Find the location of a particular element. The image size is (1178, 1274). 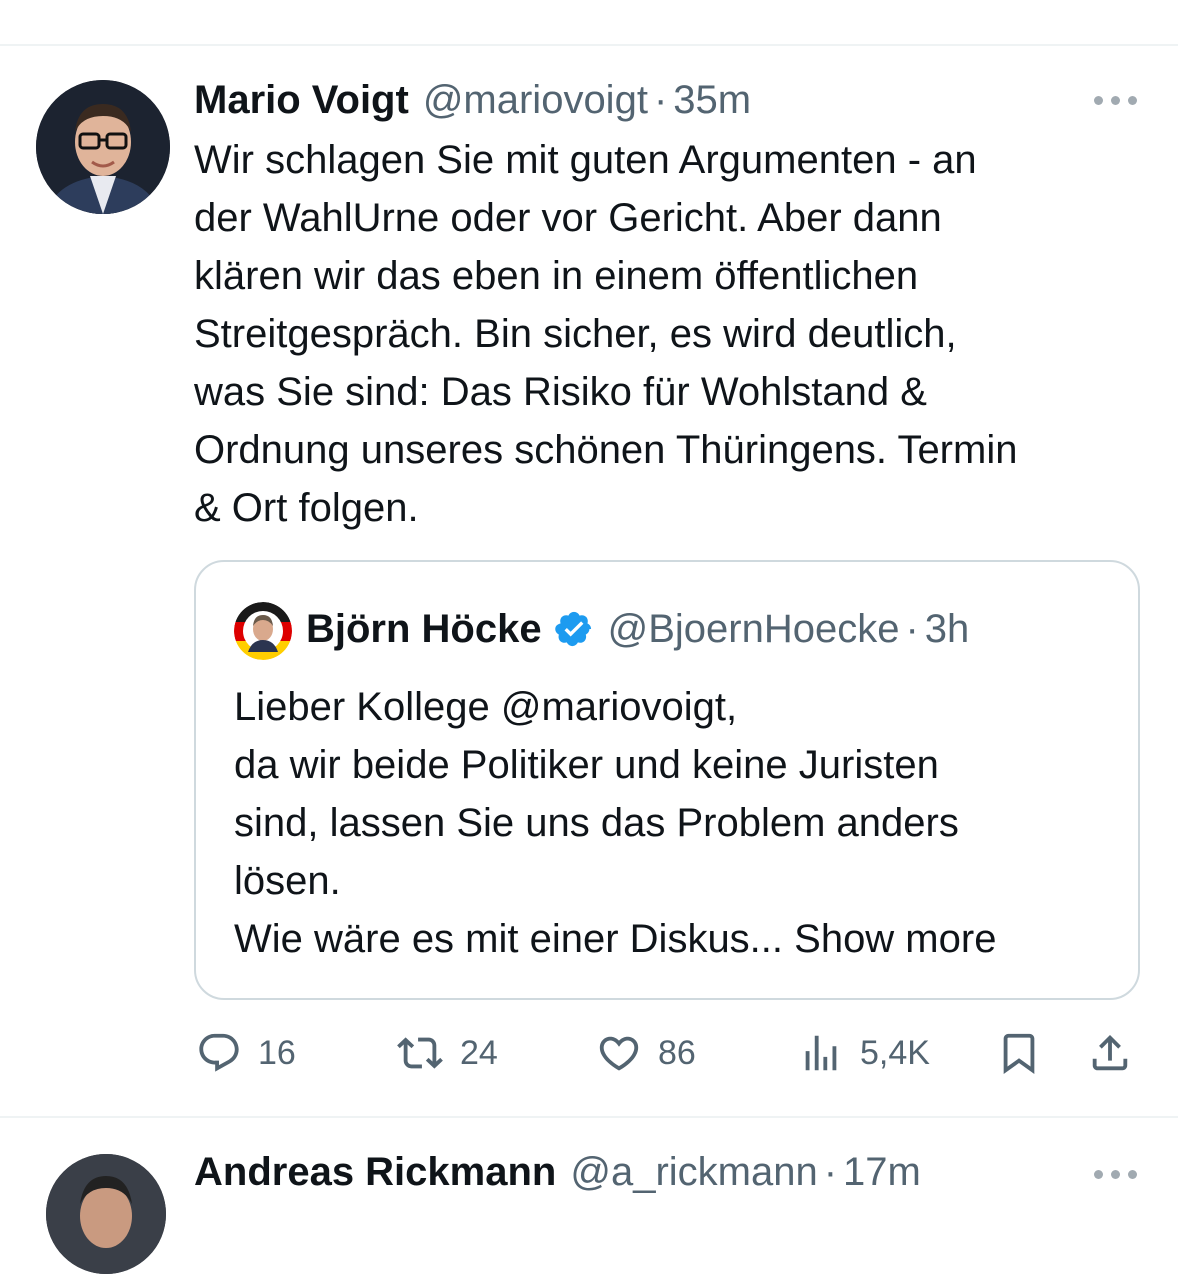

next-more-icon is located at coordinates (1117, 1174).